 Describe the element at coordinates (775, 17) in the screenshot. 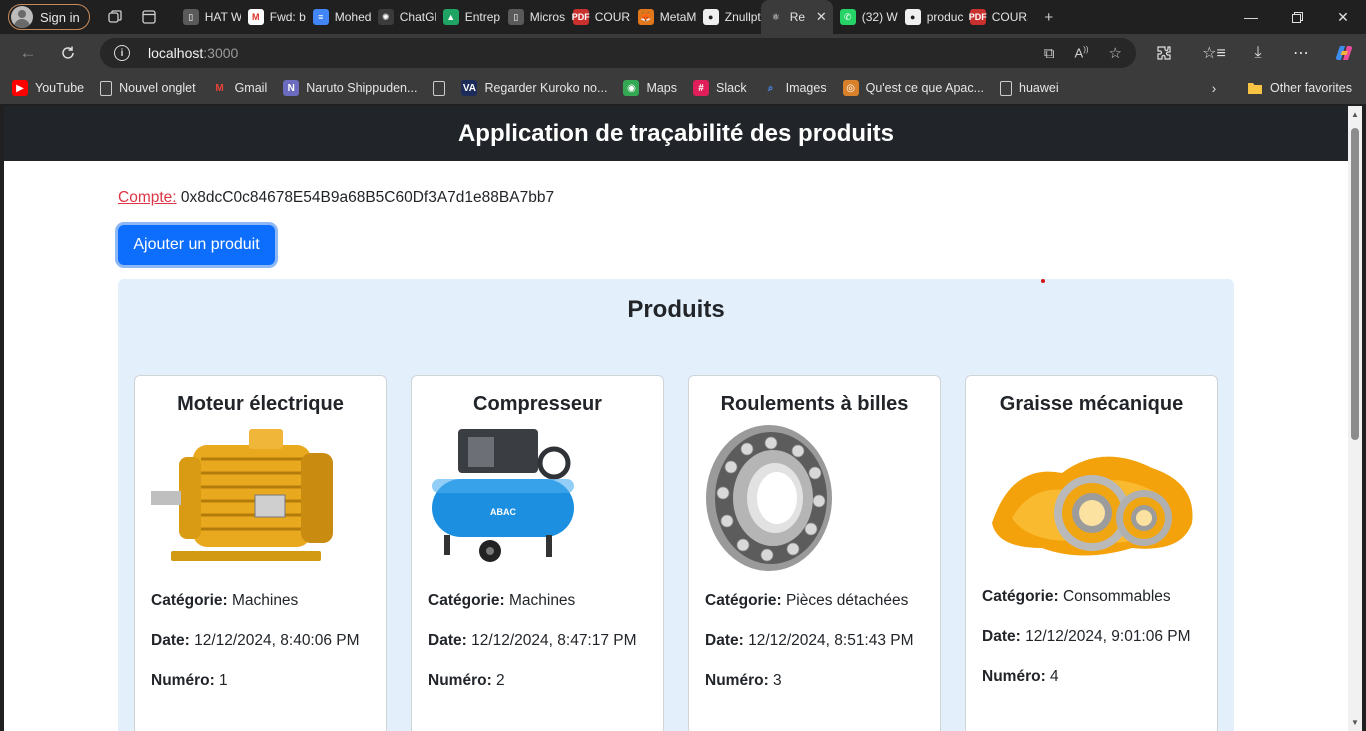

I see `react-icon: ⚛` at that location.